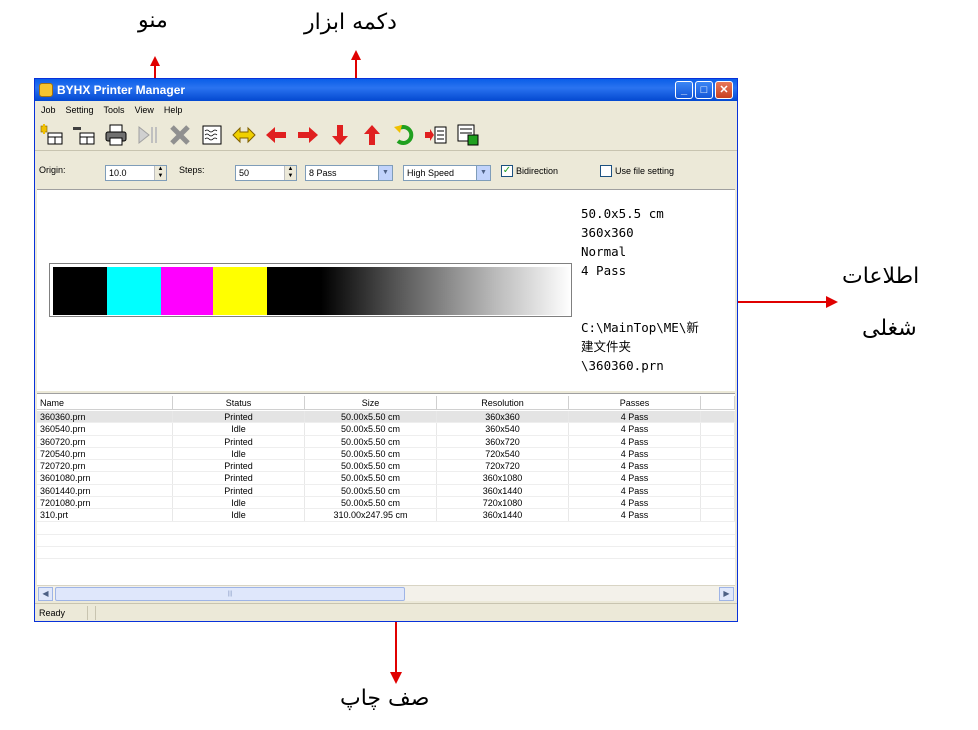 Image resolution: width=978 pixels, height=730 pixels. I want to click on job-info-resolution: 360x360, so click(607, 232).